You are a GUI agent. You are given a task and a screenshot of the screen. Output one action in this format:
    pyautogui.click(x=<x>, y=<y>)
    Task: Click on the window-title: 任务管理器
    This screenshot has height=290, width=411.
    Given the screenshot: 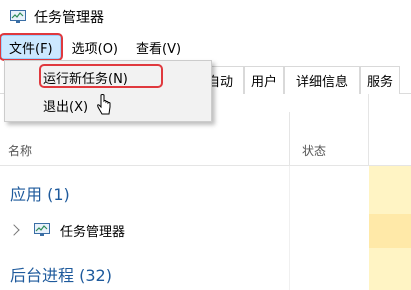 What is the action you would take?
    pyautogui.click(x=69, y=18)
    